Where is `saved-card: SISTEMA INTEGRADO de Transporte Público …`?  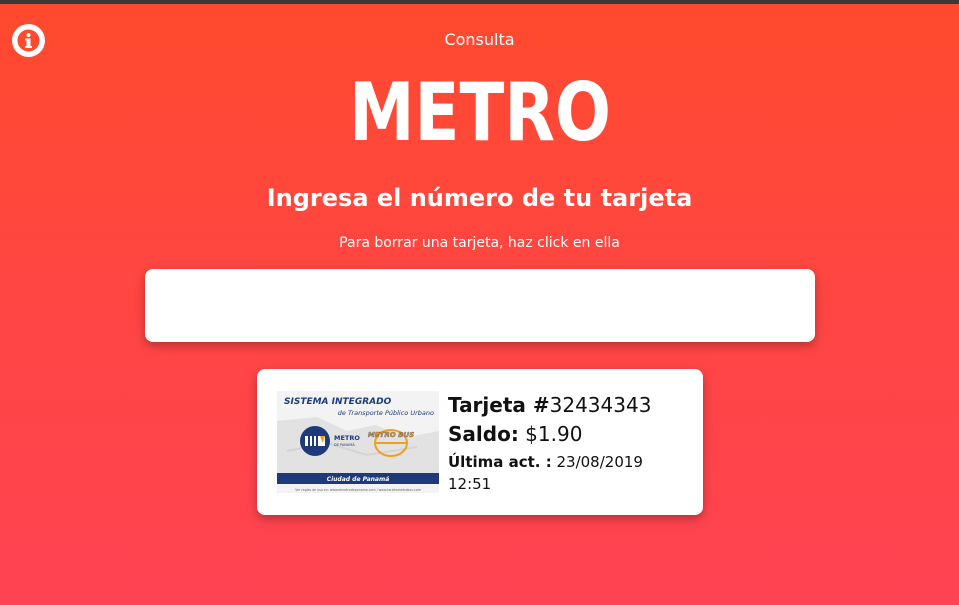 saved-card: SISTEMA INTEGRADO de Transporte Público … is located at coordinates (480, 442).